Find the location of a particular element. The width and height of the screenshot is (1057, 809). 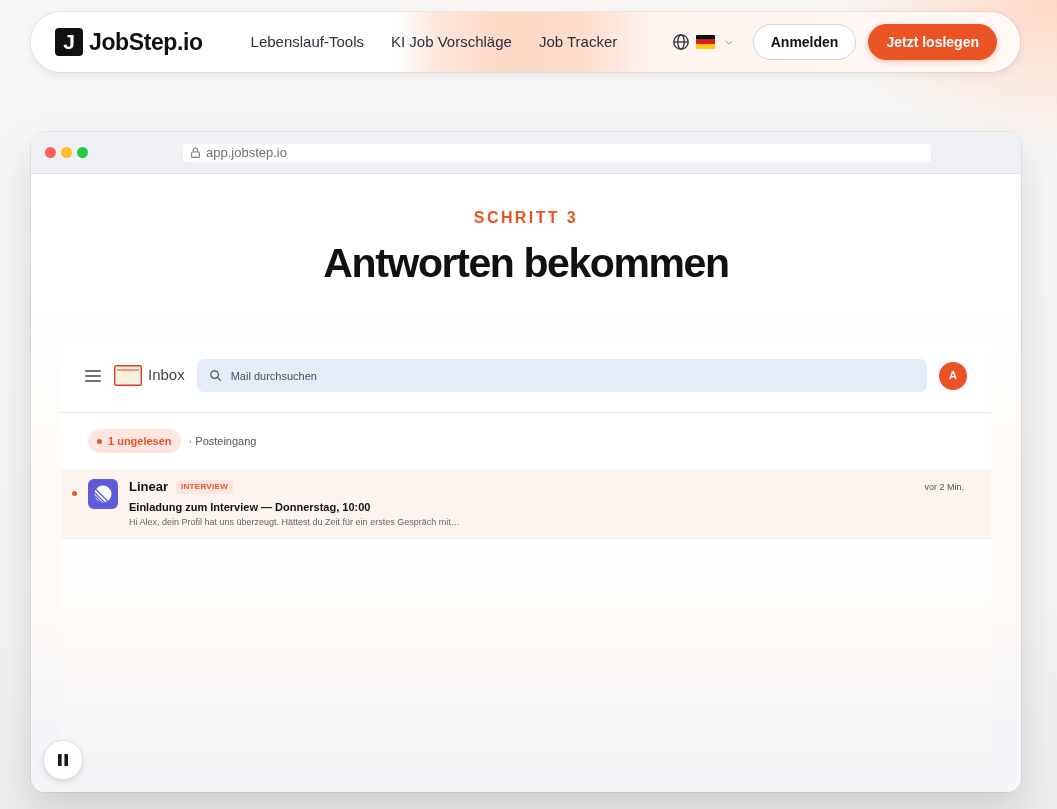

avatar: A is located at coordinates (953, 375).